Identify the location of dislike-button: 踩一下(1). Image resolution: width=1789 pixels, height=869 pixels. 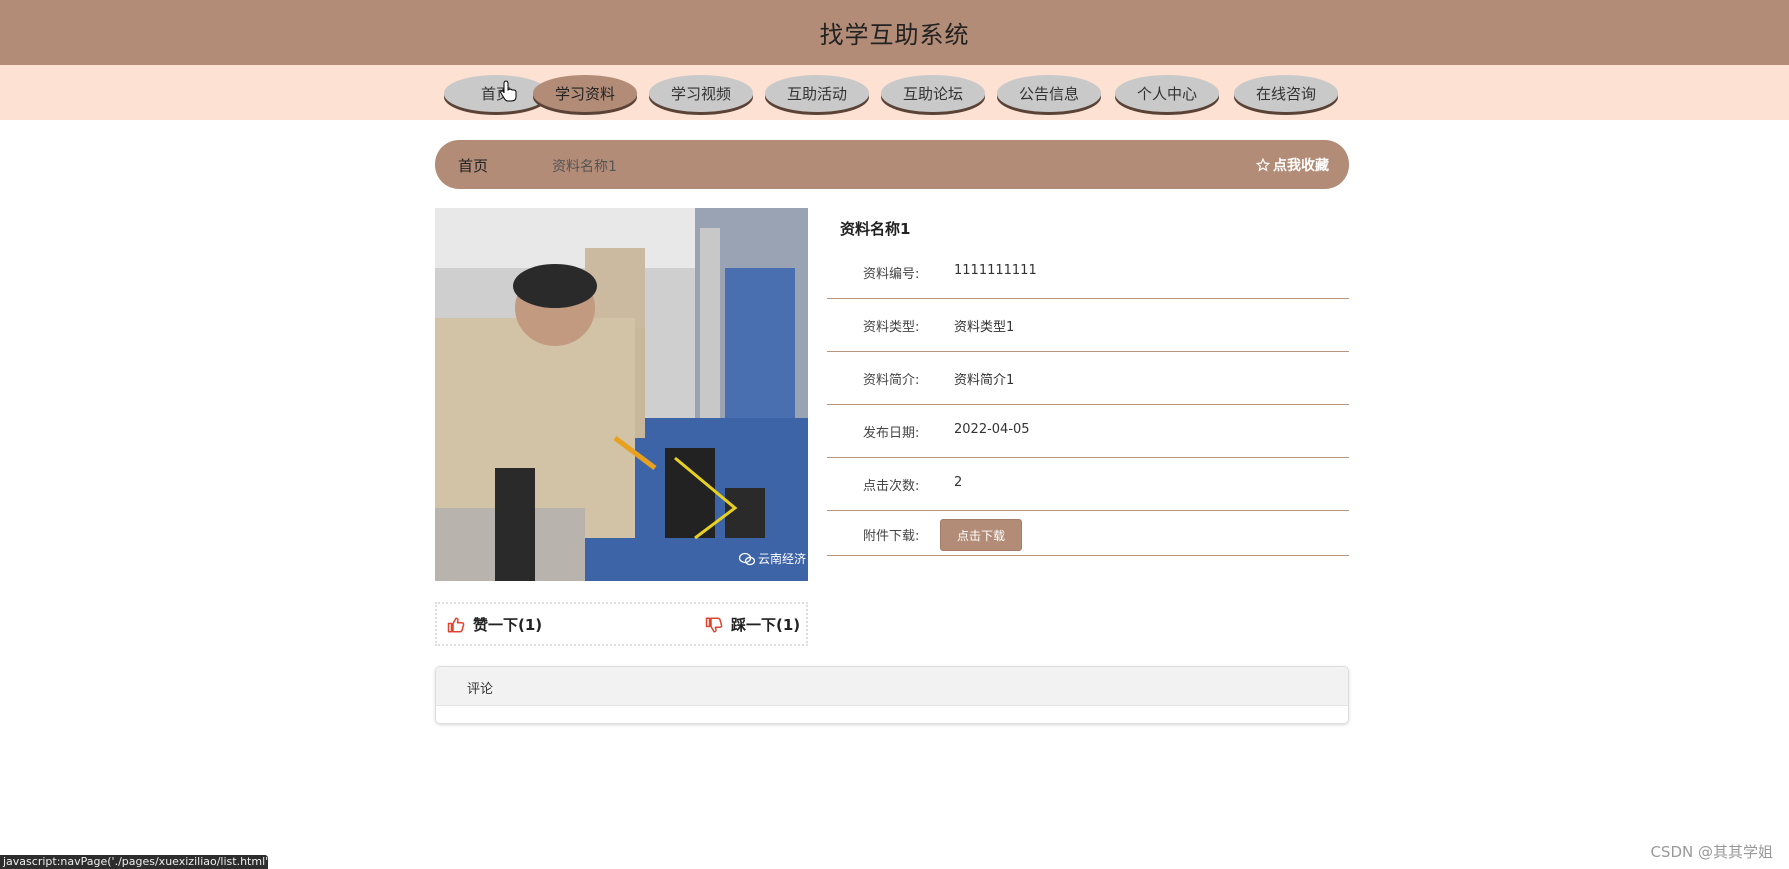
(752, 624).